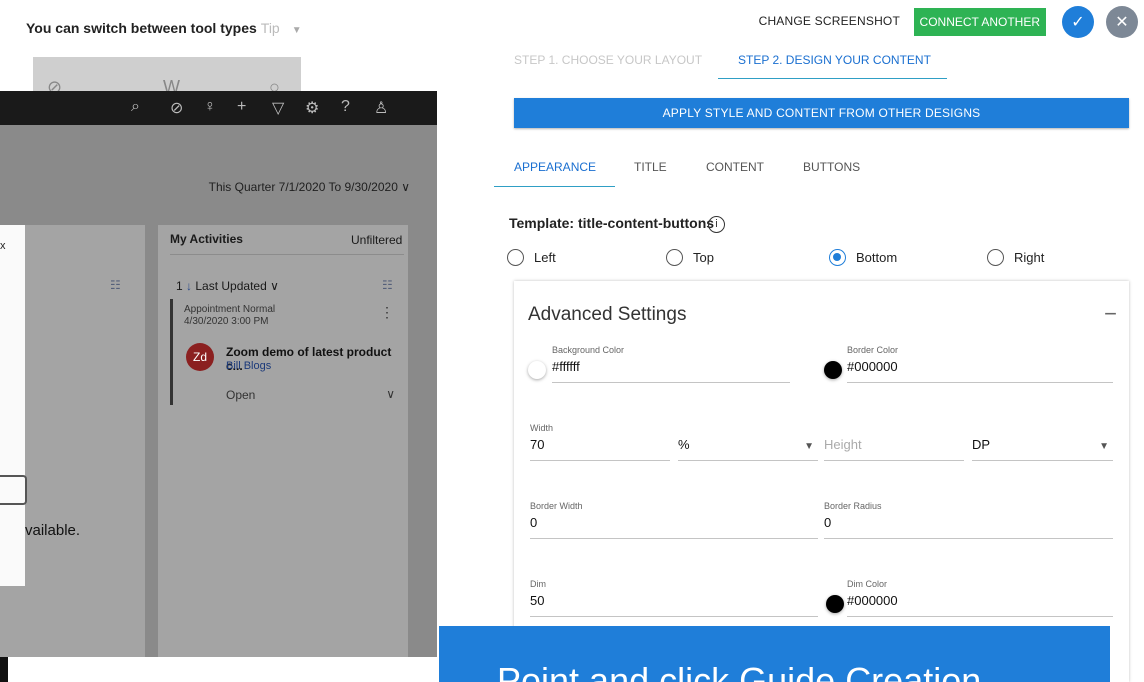  What do you see at coordinates (608, 60) in the screenshot?
I see `step-choose-layout: STEP 1. CHOOSE YOUR LAYOUT` at bounding box center [608, 60].